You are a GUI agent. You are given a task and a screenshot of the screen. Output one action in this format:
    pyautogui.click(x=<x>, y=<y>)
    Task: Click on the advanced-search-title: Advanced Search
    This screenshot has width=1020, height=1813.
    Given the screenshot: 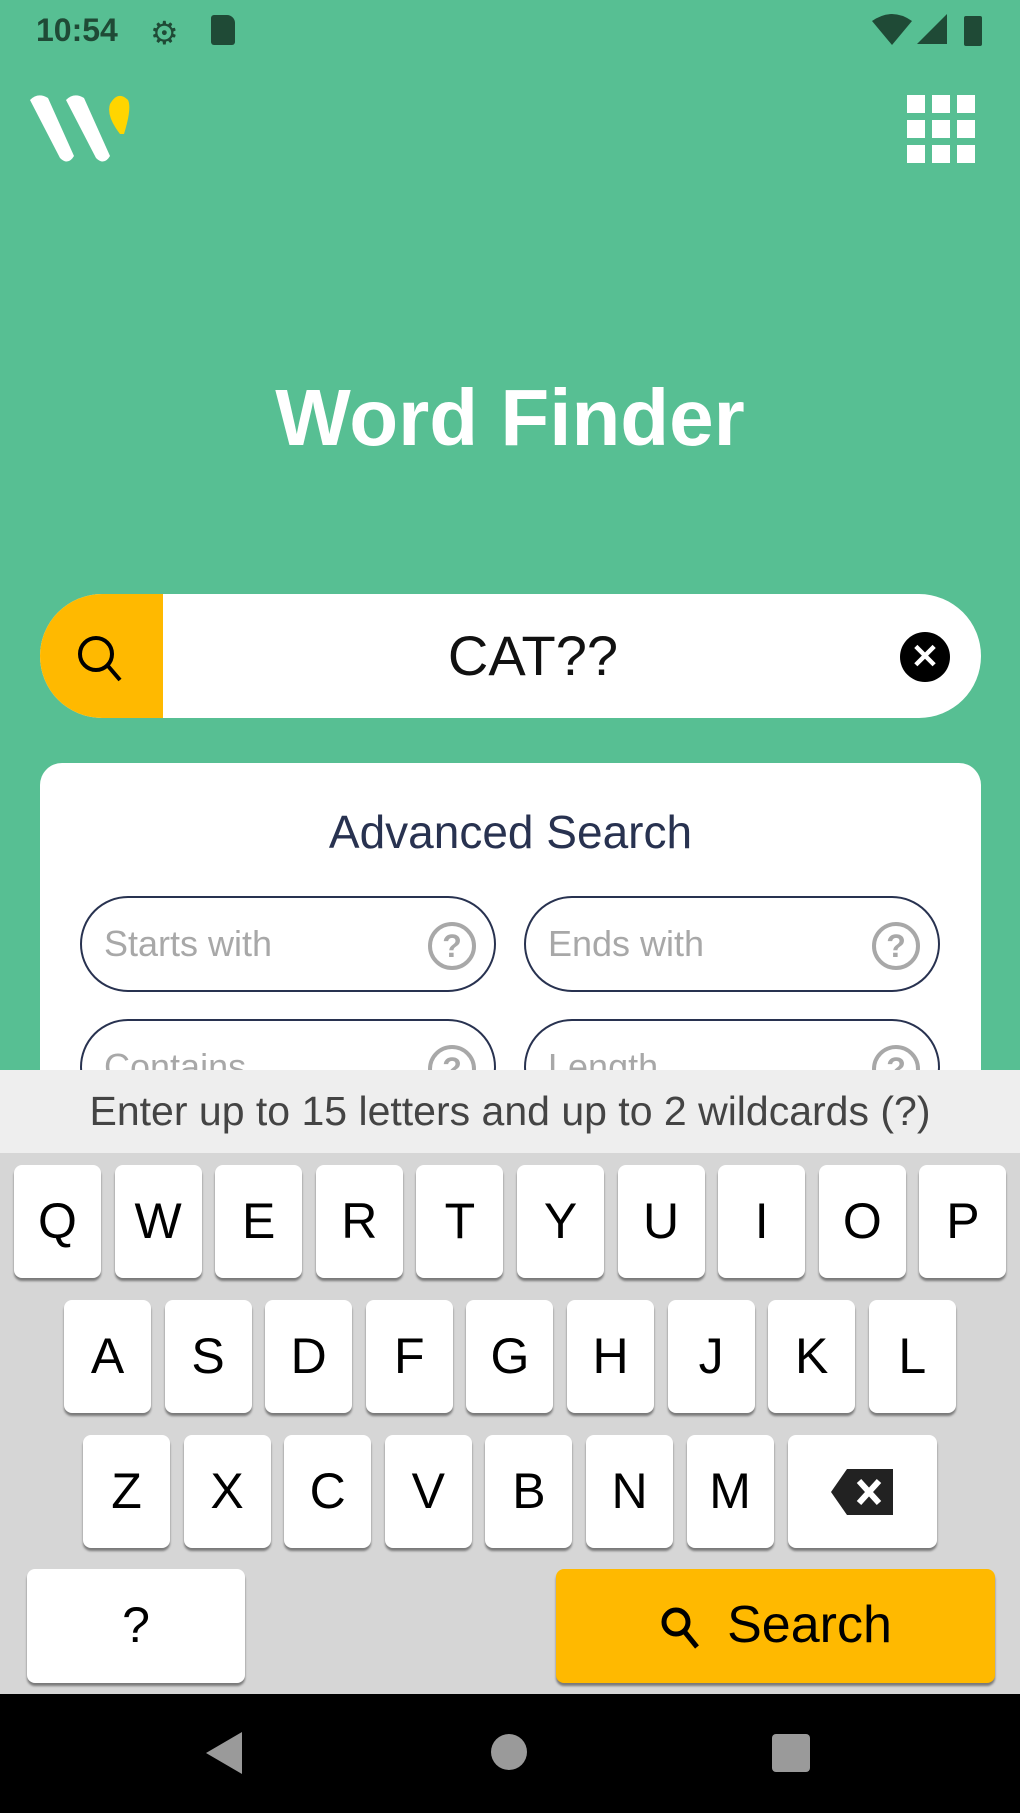 What is the action you would take?
    pyautogui.click(x=510, y=832)
    